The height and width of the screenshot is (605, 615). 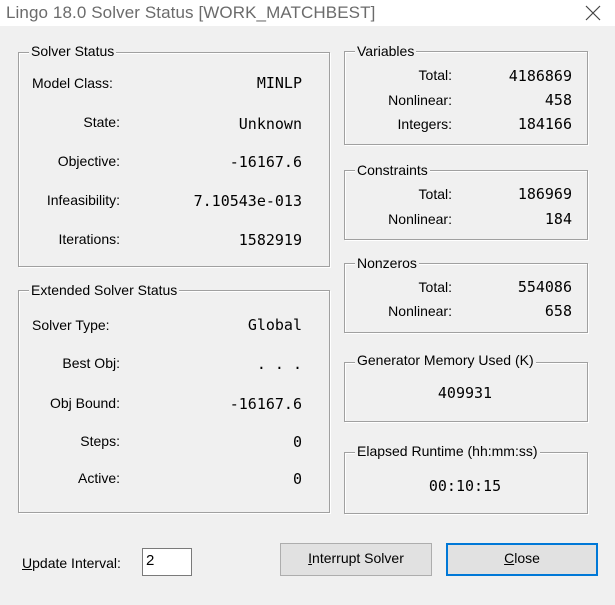 I want to click on nonzeros-group, so click(x=466, y=298).